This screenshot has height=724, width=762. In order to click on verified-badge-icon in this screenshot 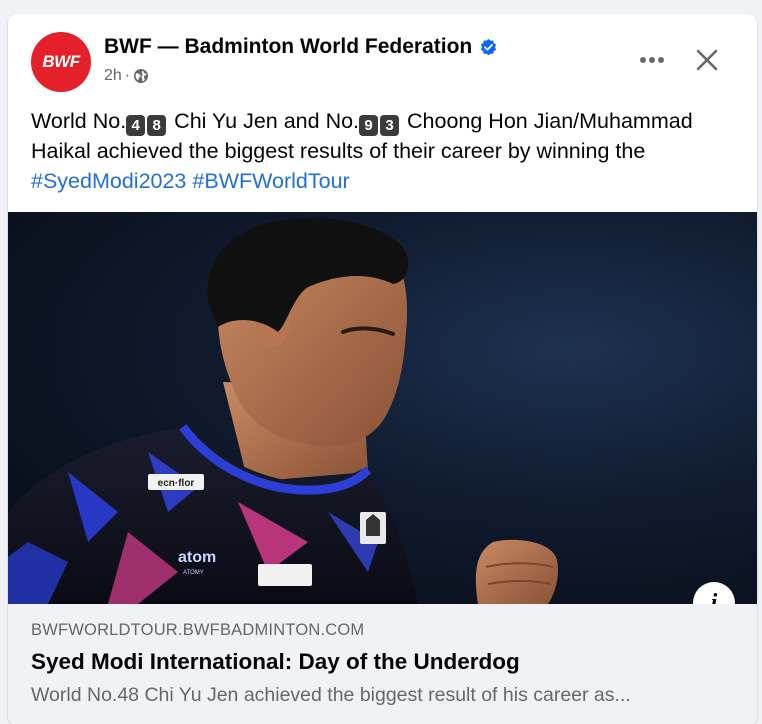, I will do `click(488, 47)`.